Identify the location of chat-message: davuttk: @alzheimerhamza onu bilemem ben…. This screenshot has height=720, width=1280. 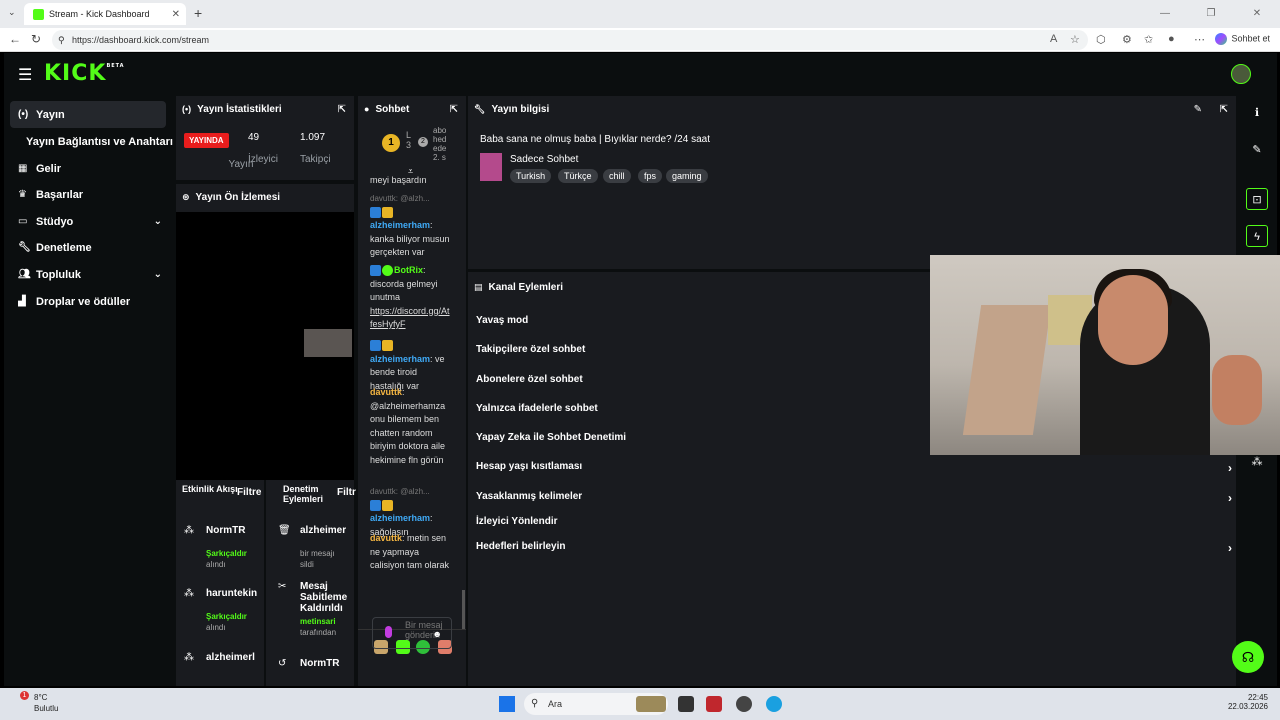
(411, 426).